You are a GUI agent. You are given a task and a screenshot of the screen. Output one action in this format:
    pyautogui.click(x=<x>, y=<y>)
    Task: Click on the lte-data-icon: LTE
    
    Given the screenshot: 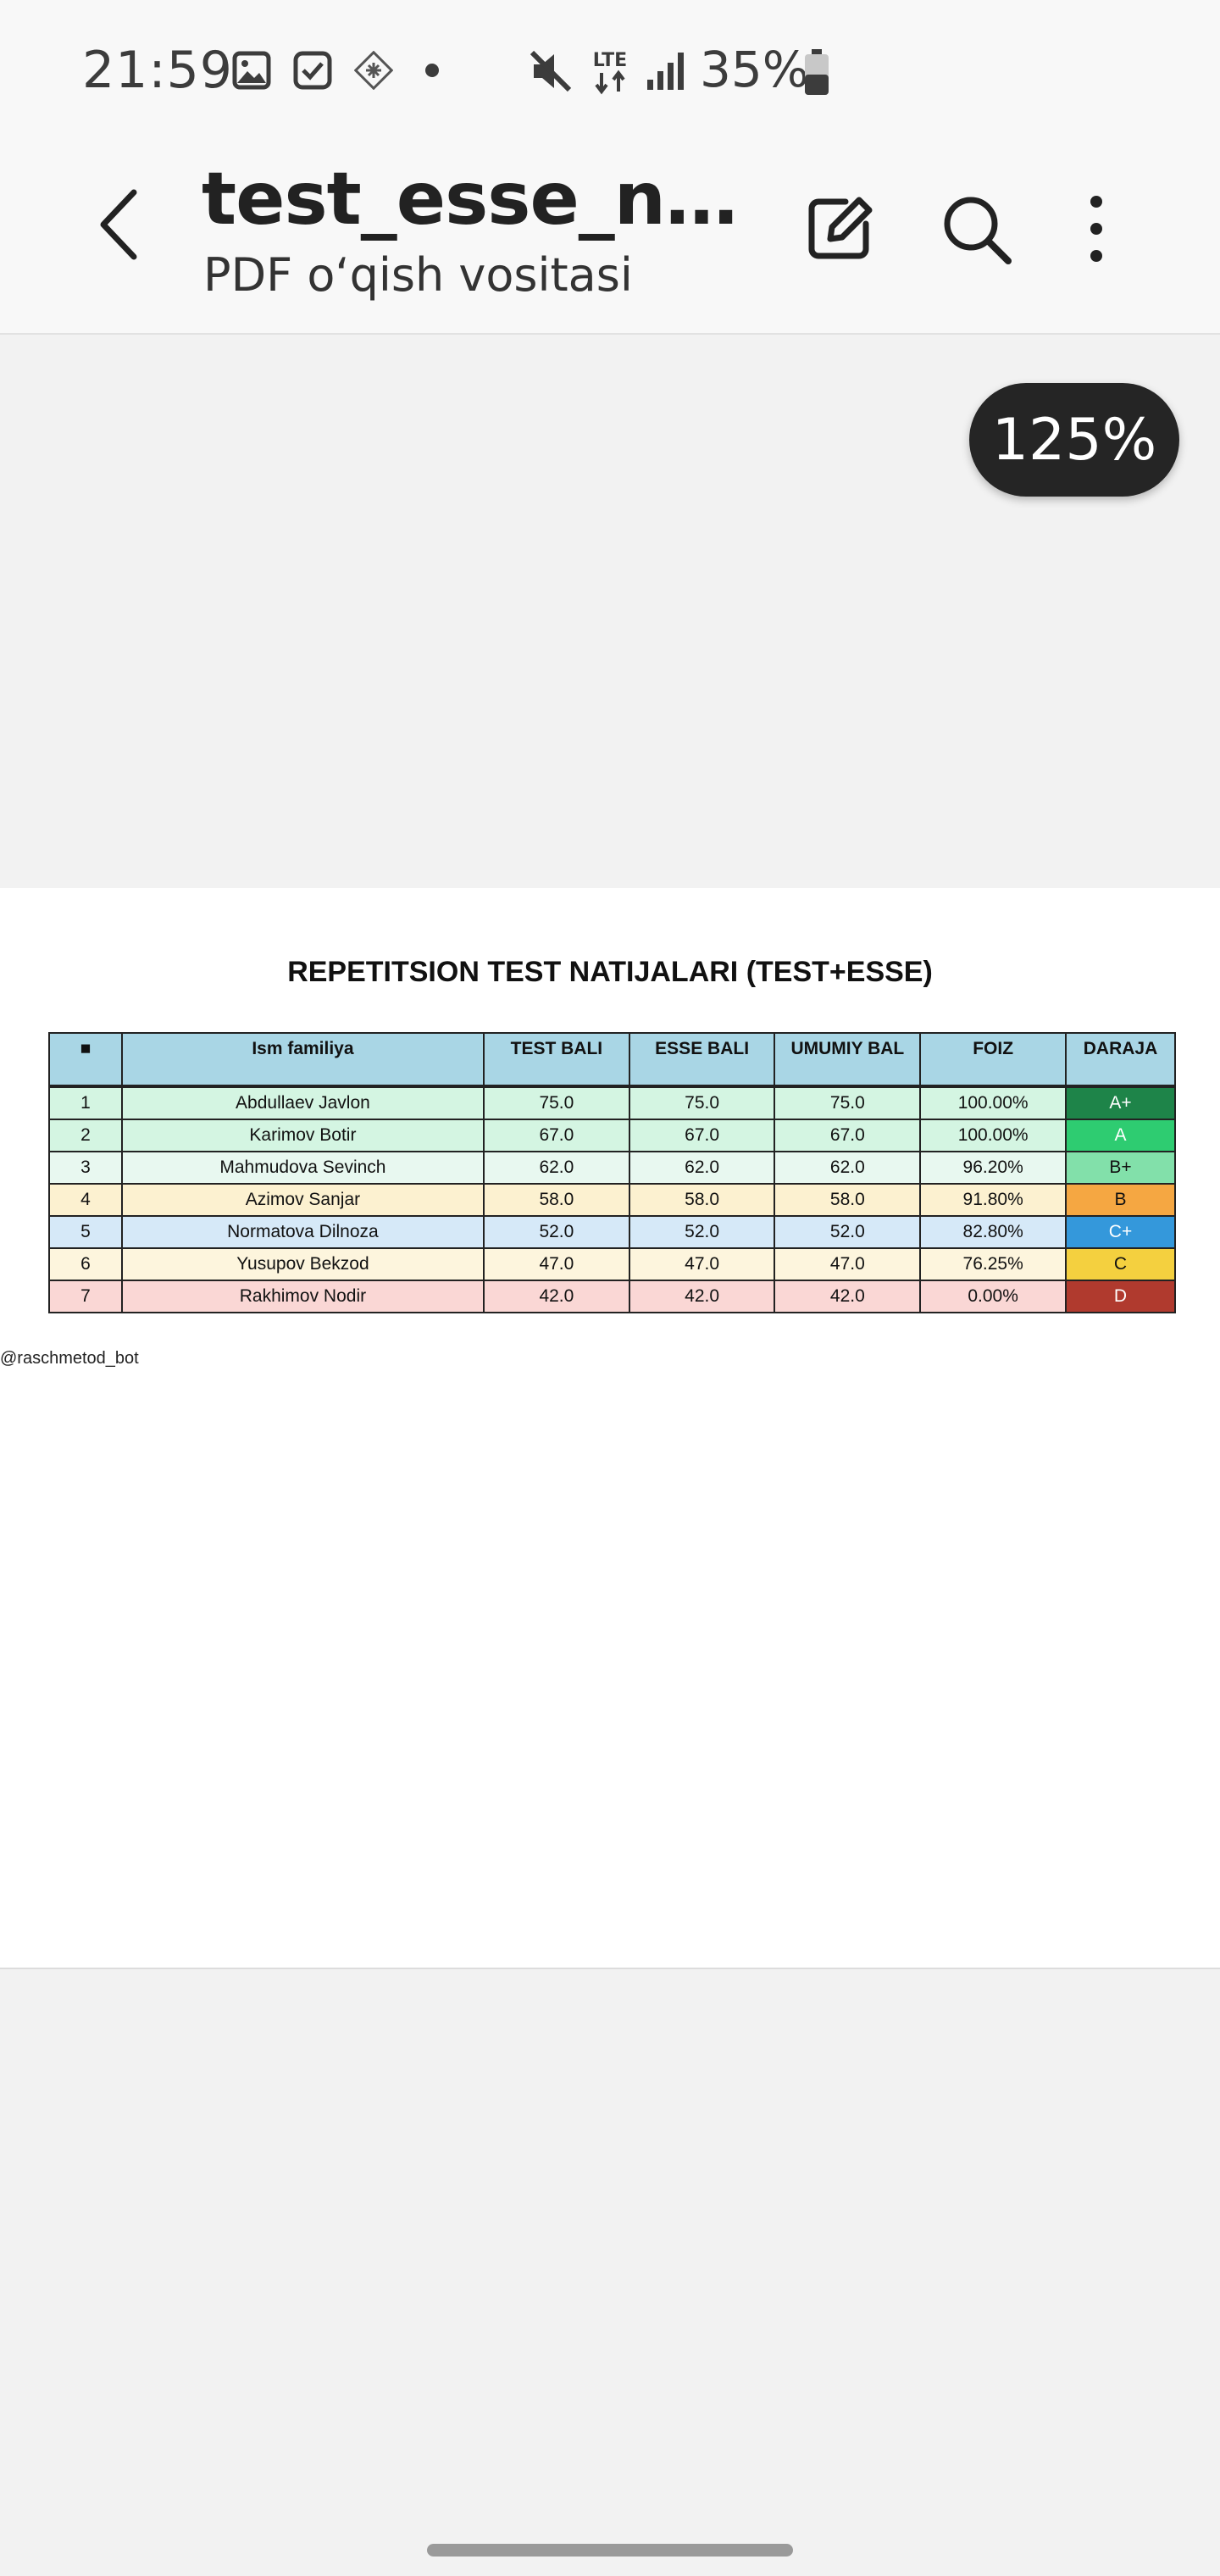 What is the action you would take?
    pyautogui.click(x=610, y=72)
    